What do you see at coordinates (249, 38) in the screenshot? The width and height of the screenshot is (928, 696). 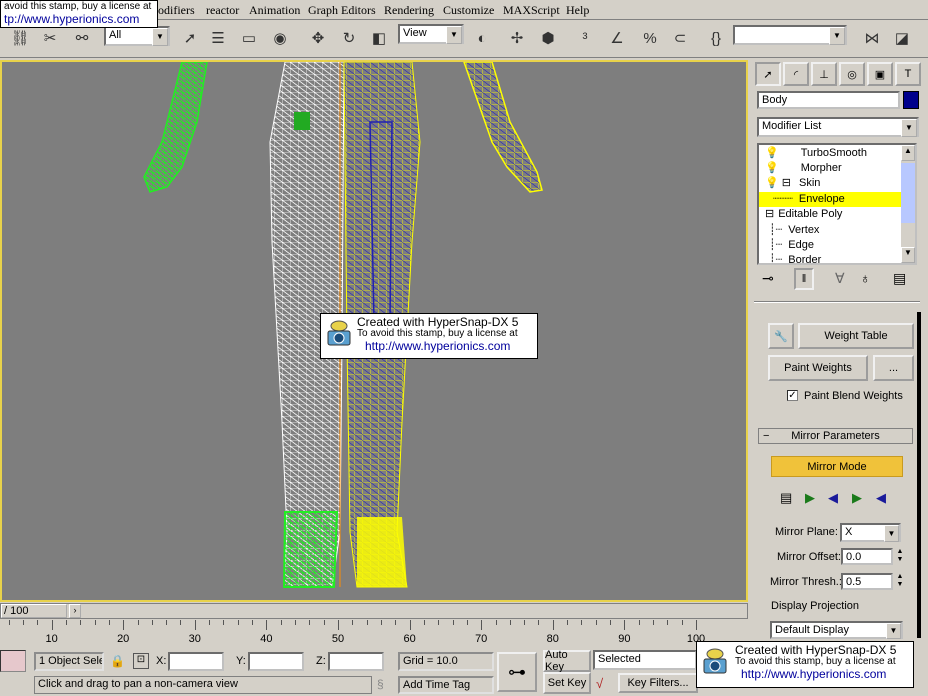 I see `rect-select-icon: ▭` at bounding box center [249, 38].